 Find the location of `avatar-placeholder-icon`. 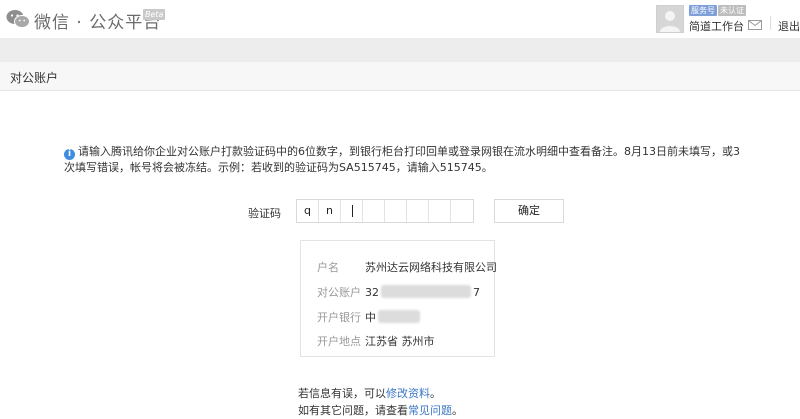

avatar-placeholder-icon is located at coordinates (670, 19).